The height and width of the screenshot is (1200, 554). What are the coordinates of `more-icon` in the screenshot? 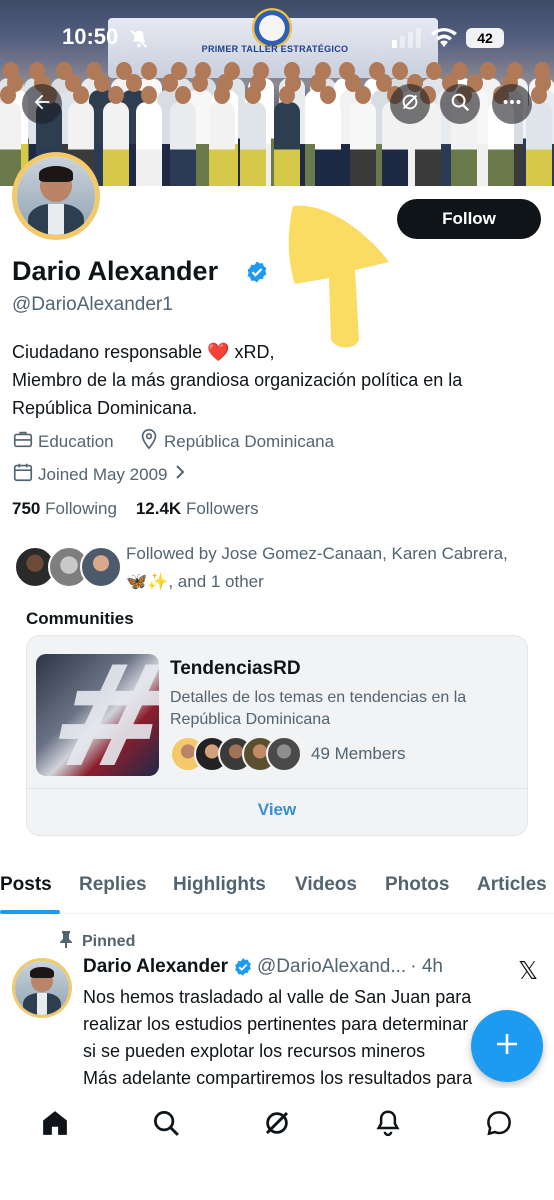 It's located at (512, 104).